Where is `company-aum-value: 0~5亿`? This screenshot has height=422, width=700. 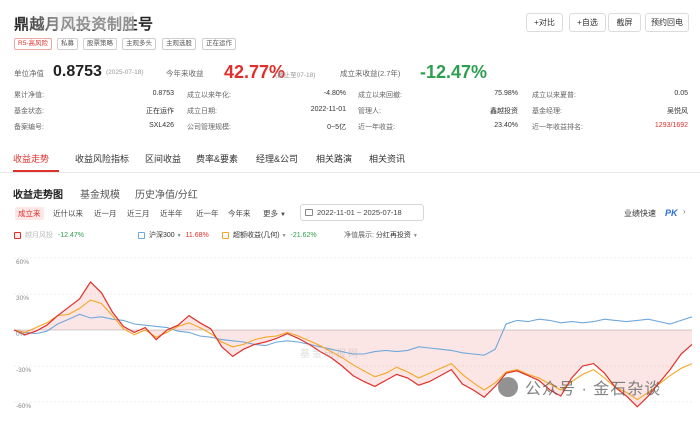
company-aum-value: 0~5亿 is located at coordinates (336, 127).